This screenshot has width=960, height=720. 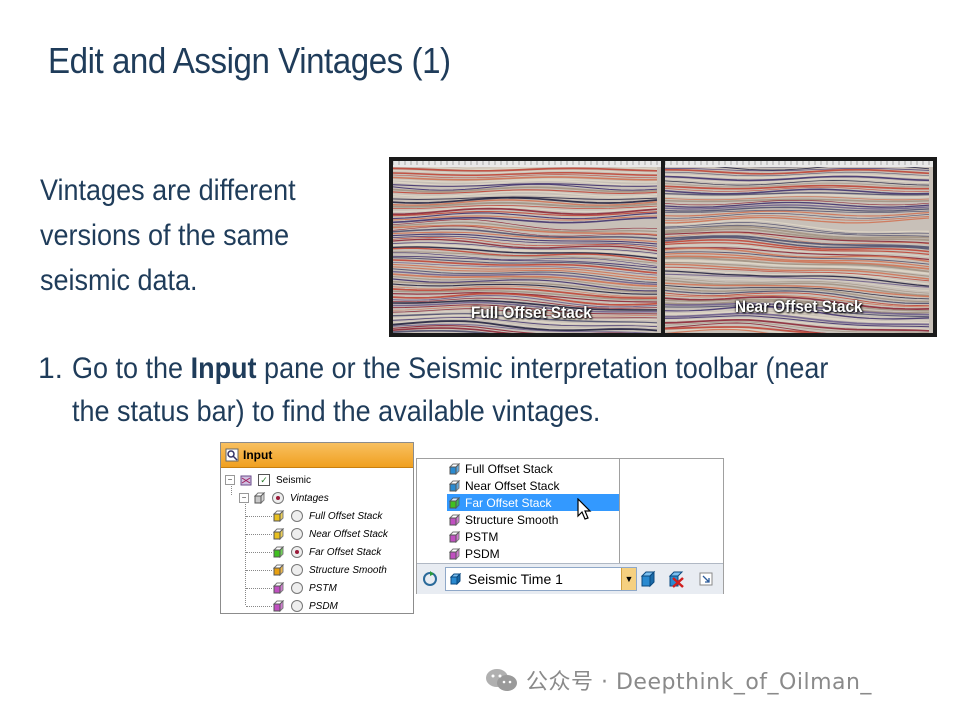 What do you see at coordinates (323, 606) in the screenshot?
I see `tree-label: PSDM` at bounding box center [323, 606].